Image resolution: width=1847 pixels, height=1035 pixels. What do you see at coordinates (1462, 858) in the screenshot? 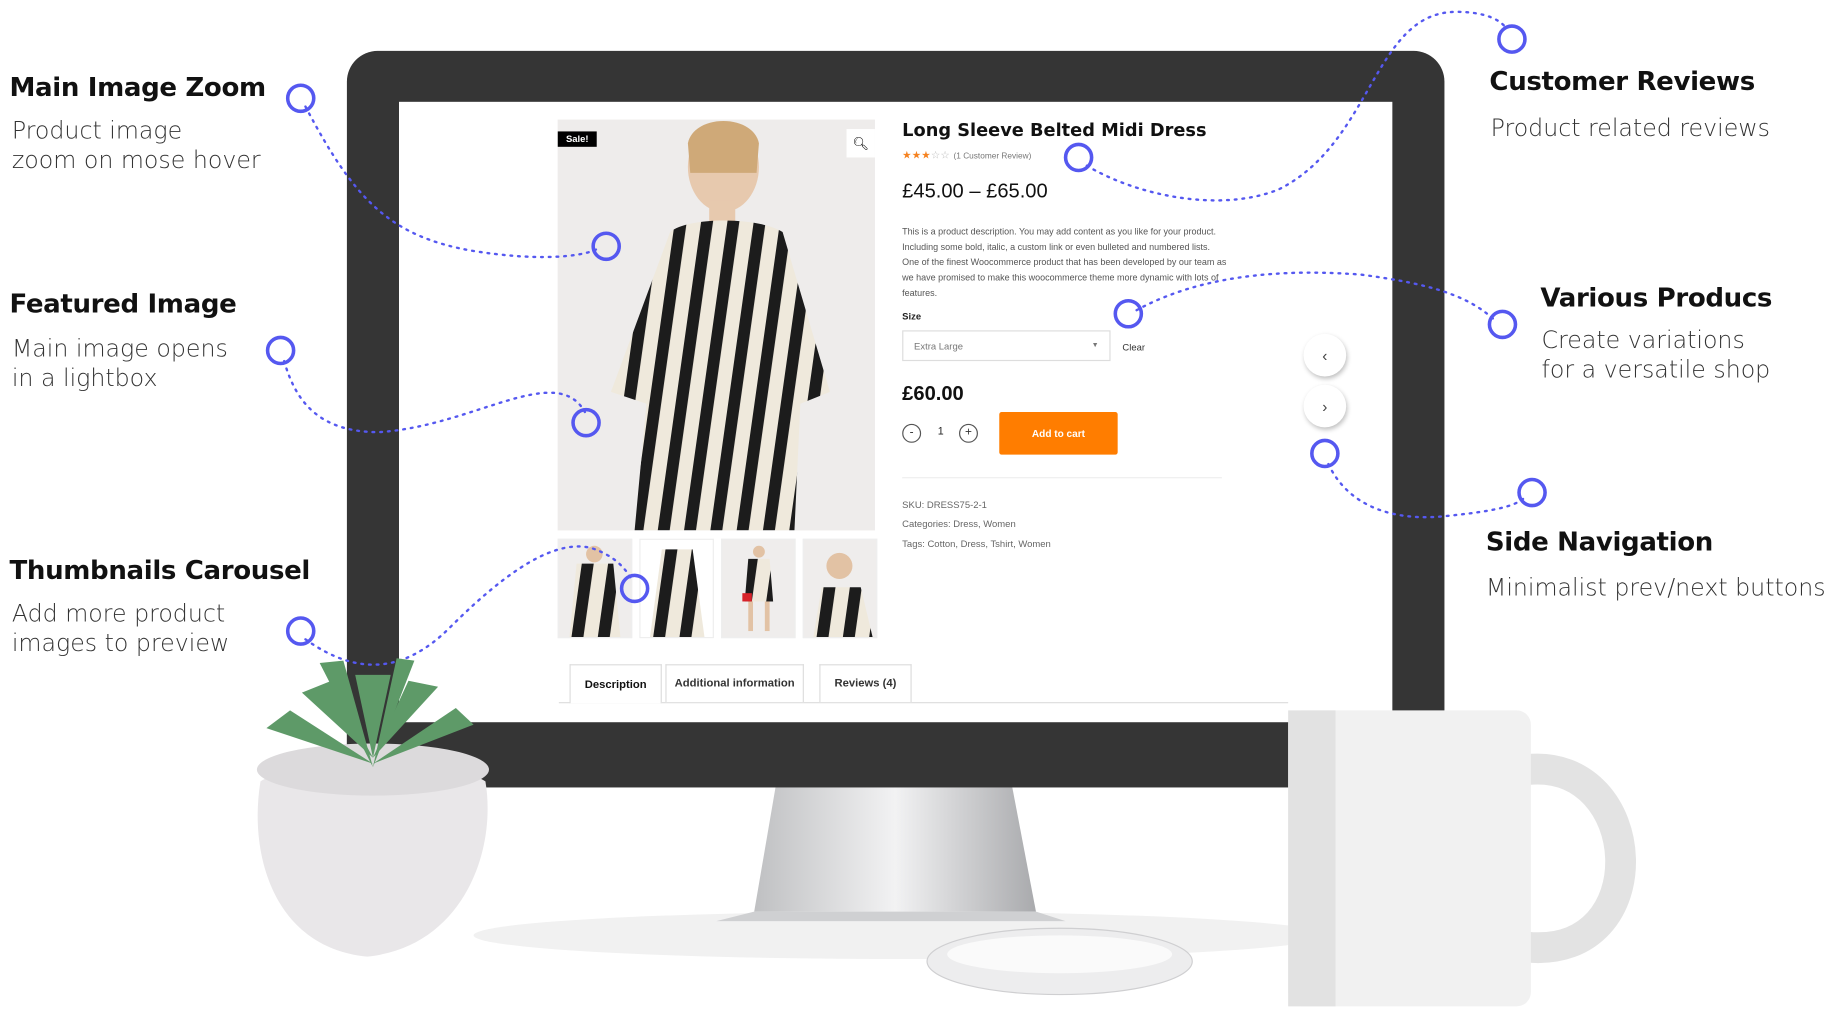
I see `coffee-mug` at bounding box center [1462, 858].